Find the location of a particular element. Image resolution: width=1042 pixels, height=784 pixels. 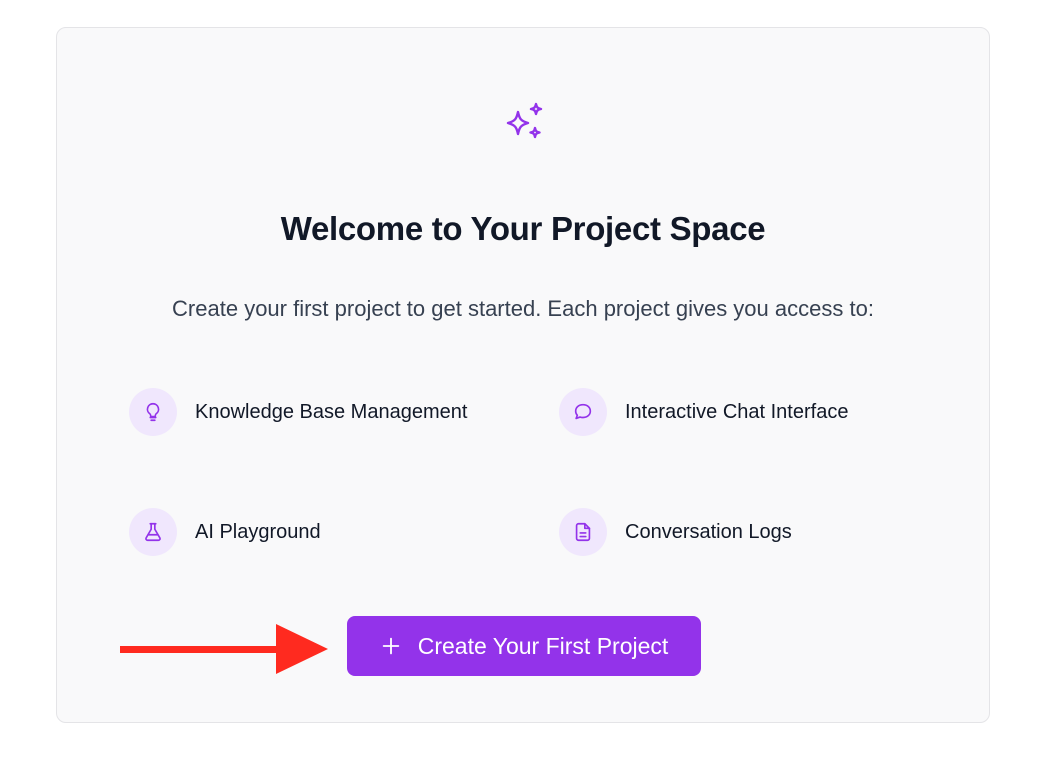

plus-icon is located at coordinates (390, 646).